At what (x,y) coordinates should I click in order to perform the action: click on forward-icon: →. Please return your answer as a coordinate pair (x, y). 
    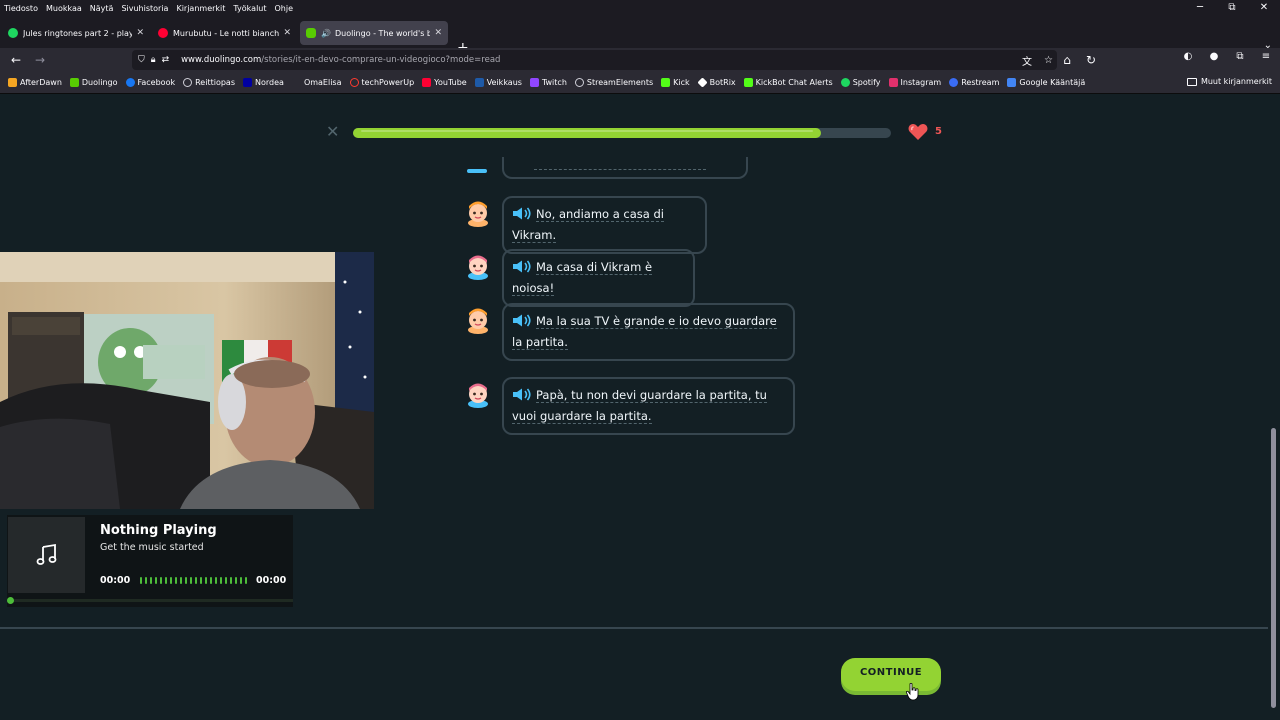
    Looking at the image, I should click on (40, 60).